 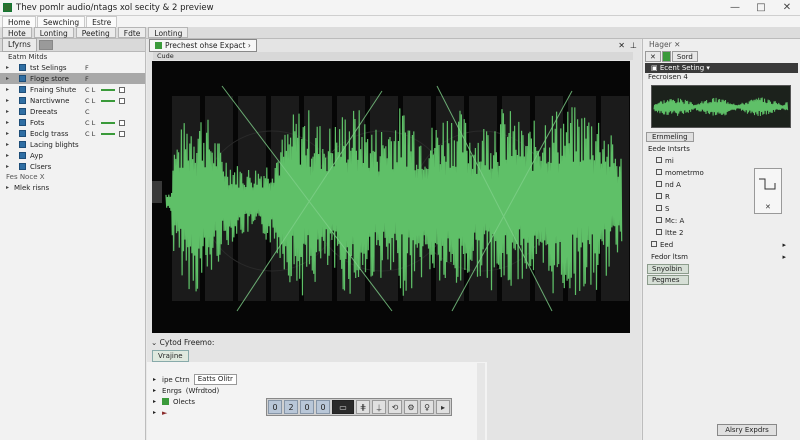 I want to click on settings-icon: ⚙, so click(x=411, y=407).